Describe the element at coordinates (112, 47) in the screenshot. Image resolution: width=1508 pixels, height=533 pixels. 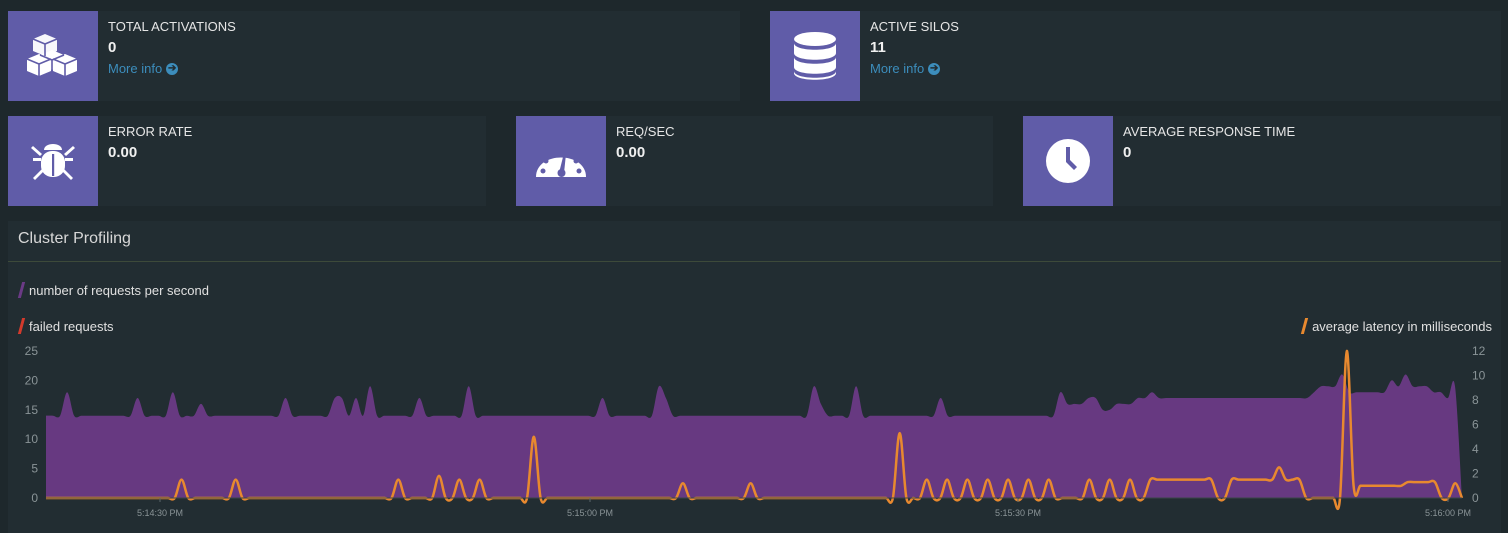
I see `total-activations-value: 0` at that location.